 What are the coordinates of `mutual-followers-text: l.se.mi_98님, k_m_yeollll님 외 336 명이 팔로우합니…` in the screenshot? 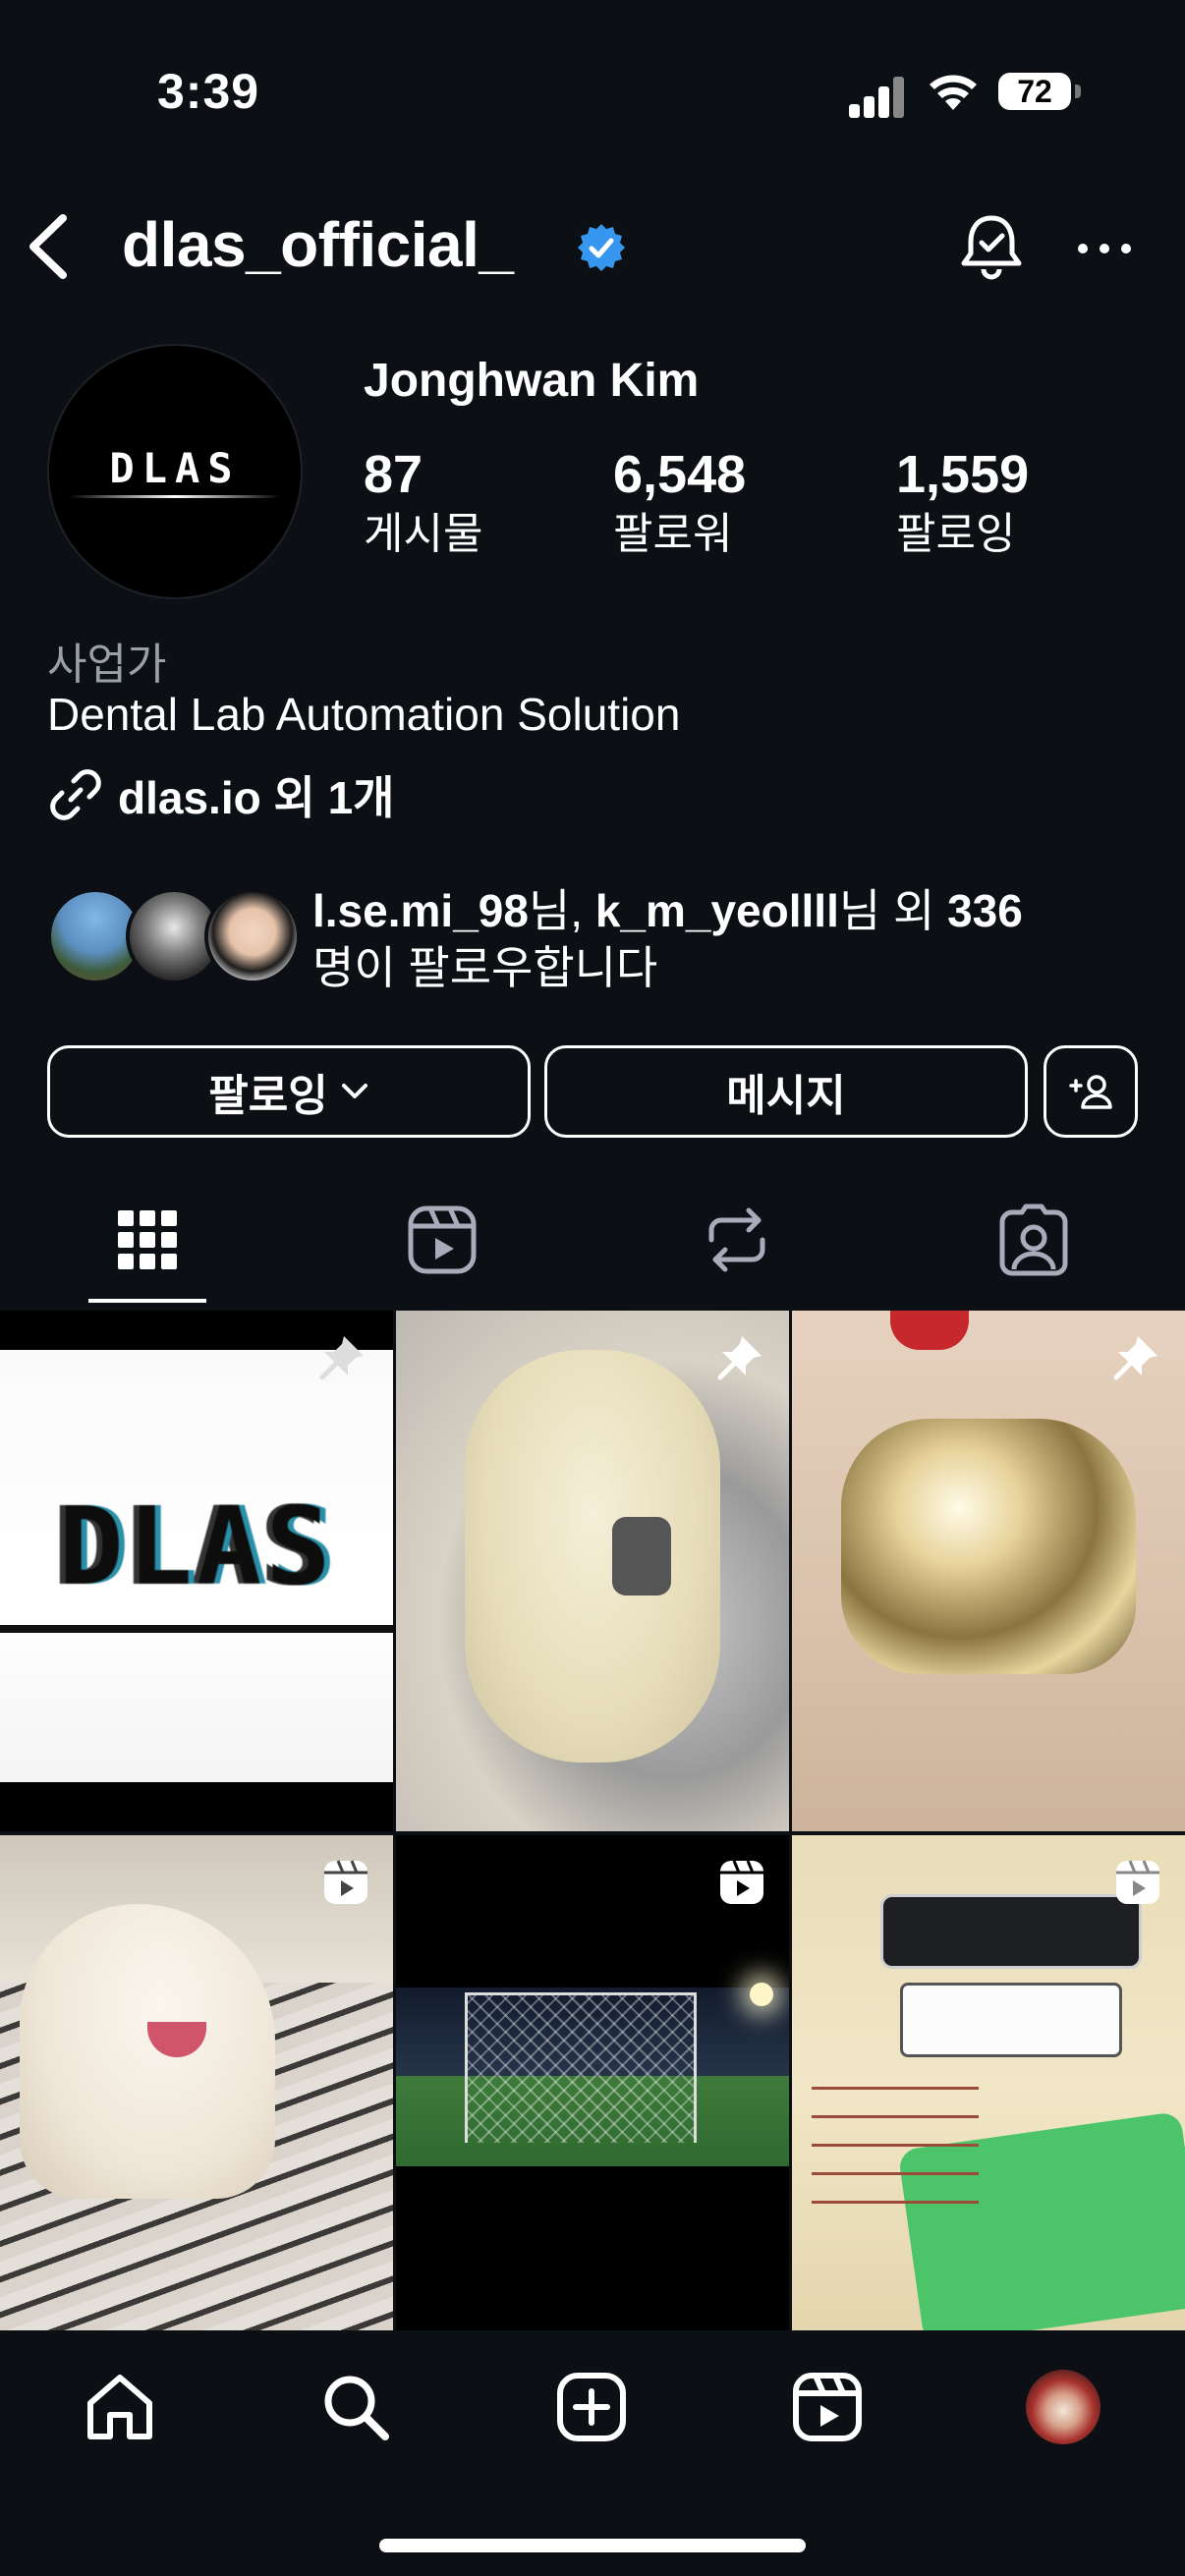 It's located at (734, 939).